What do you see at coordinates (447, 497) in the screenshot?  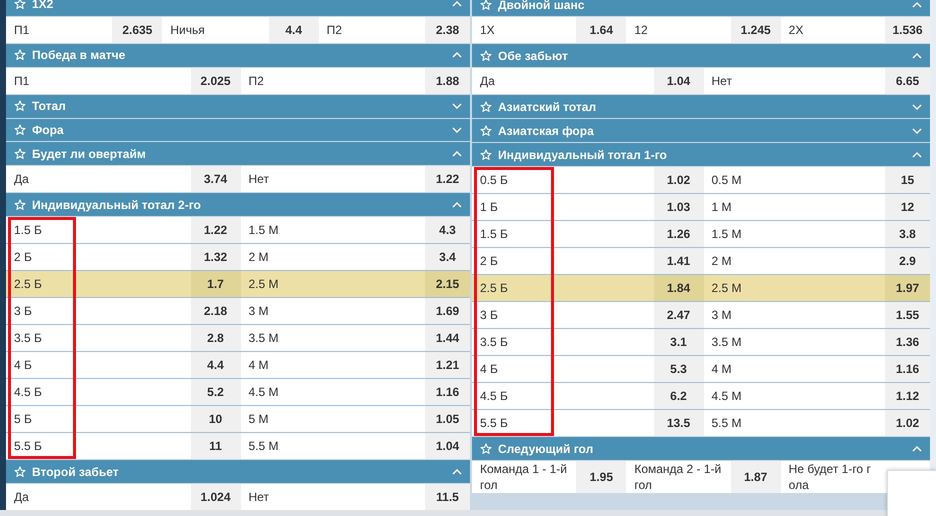 I see `odds-button: 11.5` at bounding box center [447, 497].